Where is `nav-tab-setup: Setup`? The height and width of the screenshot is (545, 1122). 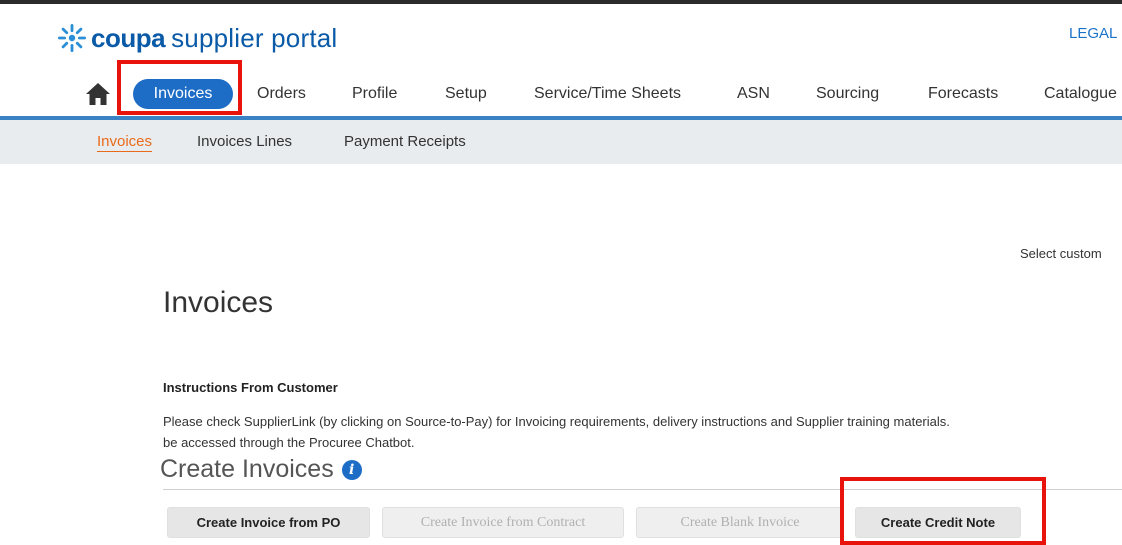 nav-tab-setup: Setup is located at coordinates (466, 94).